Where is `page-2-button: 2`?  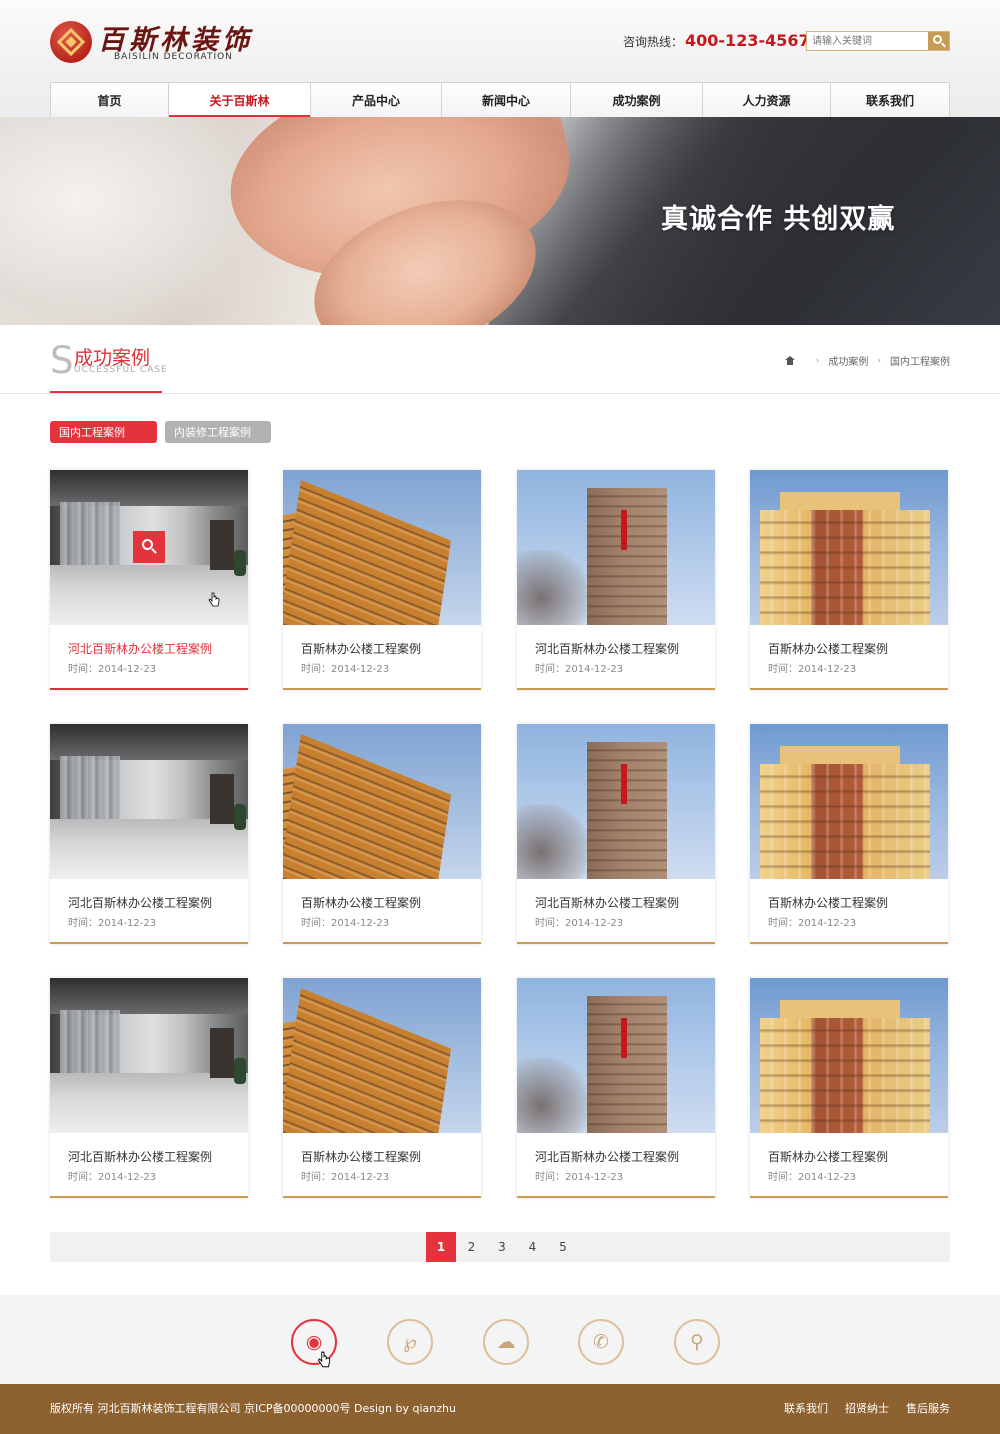 page-2-button: 2 is located at coordinates (472, 1247).